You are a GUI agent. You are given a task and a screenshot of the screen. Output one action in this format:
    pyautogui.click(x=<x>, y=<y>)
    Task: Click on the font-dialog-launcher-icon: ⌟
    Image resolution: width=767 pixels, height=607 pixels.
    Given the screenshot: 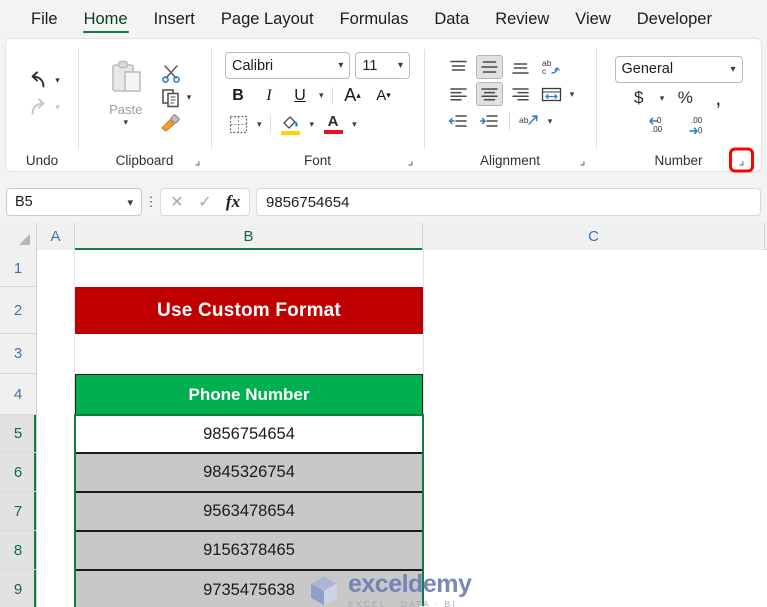 What is the action you would take?
    pyautogui.click(x=410, y=160)
    